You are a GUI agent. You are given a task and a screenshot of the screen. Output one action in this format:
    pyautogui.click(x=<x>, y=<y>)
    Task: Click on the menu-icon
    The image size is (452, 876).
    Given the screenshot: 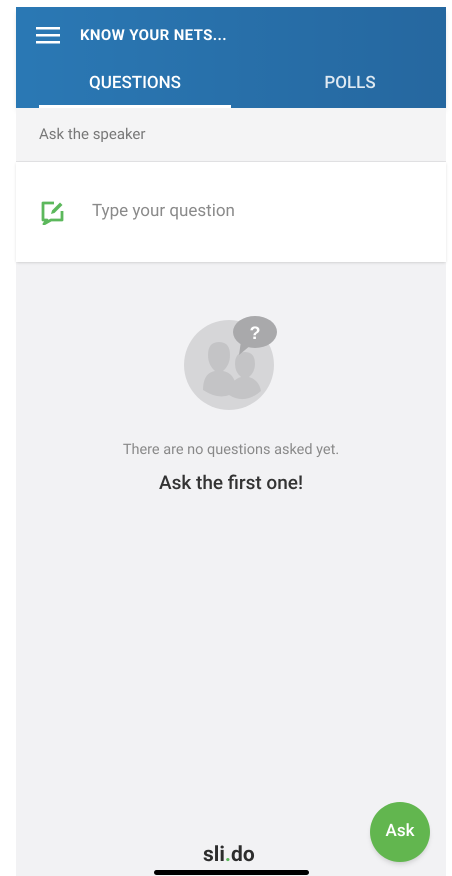 What is the action you would take?
    pyautogui.click(x=48, y=35)
    